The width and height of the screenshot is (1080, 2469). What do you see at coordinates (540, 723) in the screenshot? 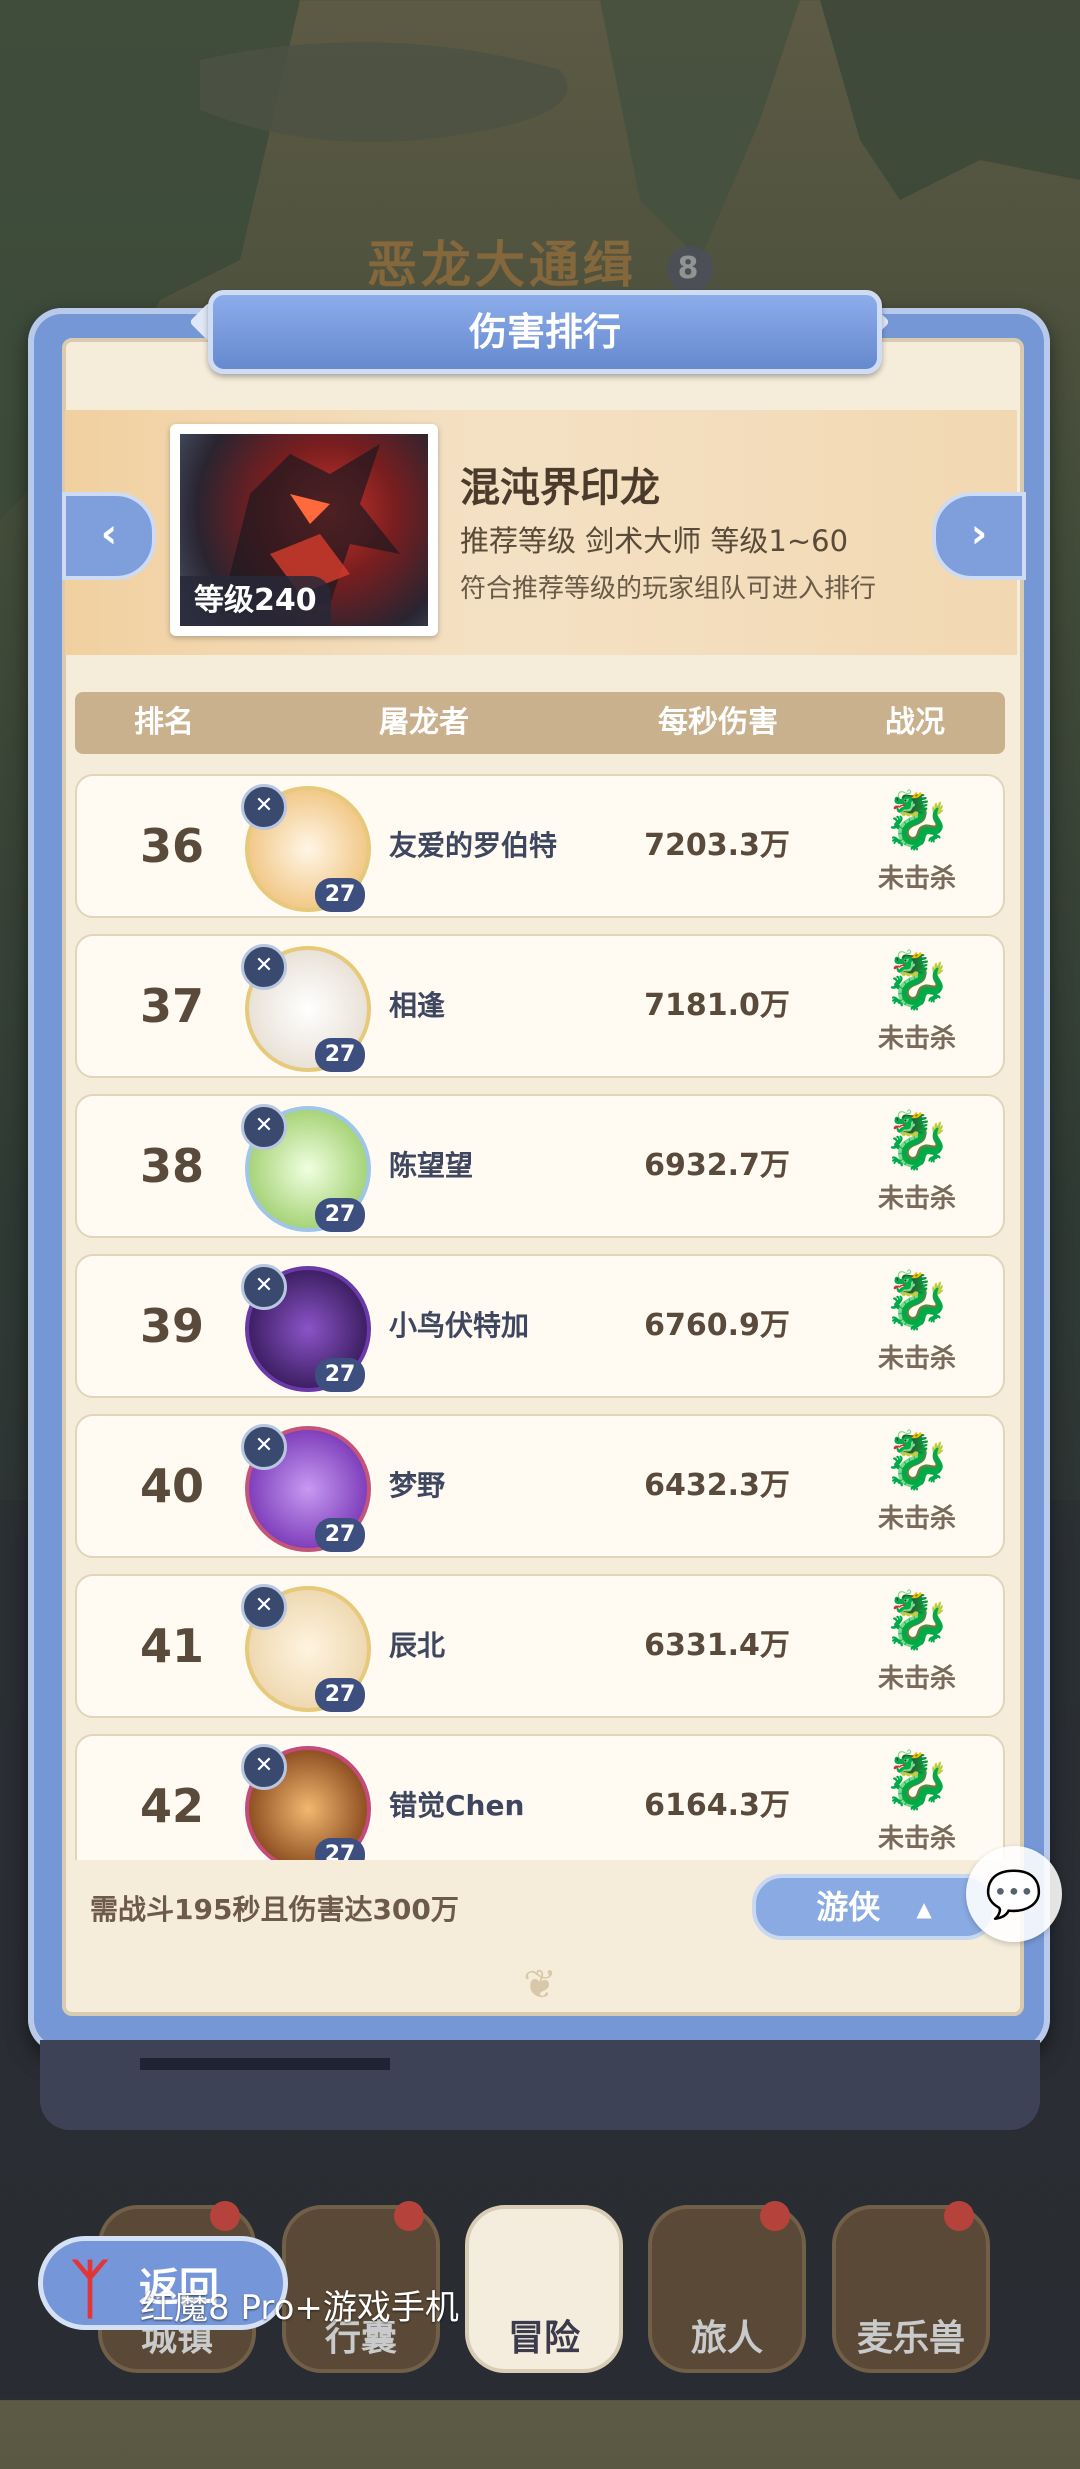
I see `ranking-table-header: 排名 屠龙者 每秒伤害 战况` at bounding box center [540, 723].